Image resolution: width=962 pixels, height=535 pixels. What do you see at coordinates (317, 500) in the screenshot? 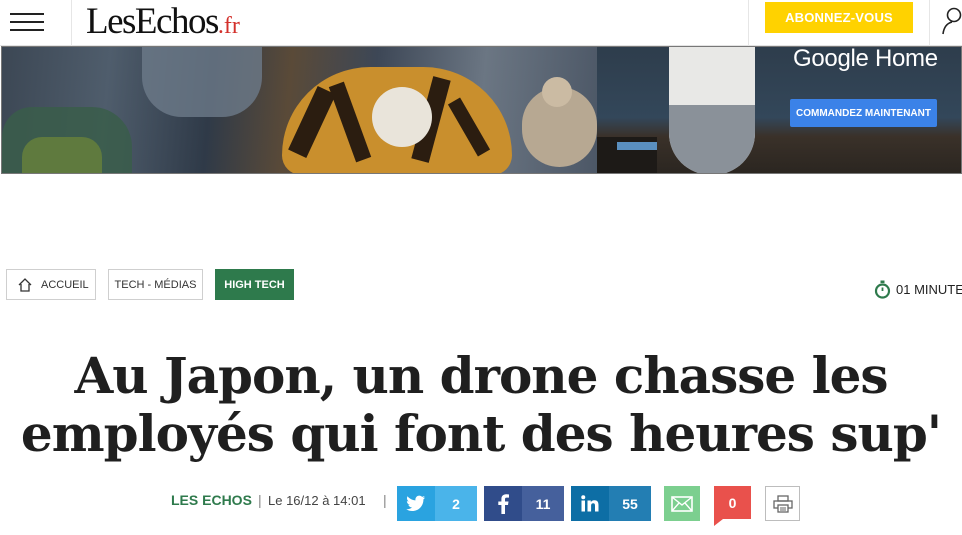
I see `article-date: Le 16/12 à 14:01` at bounding box center [317, 500].